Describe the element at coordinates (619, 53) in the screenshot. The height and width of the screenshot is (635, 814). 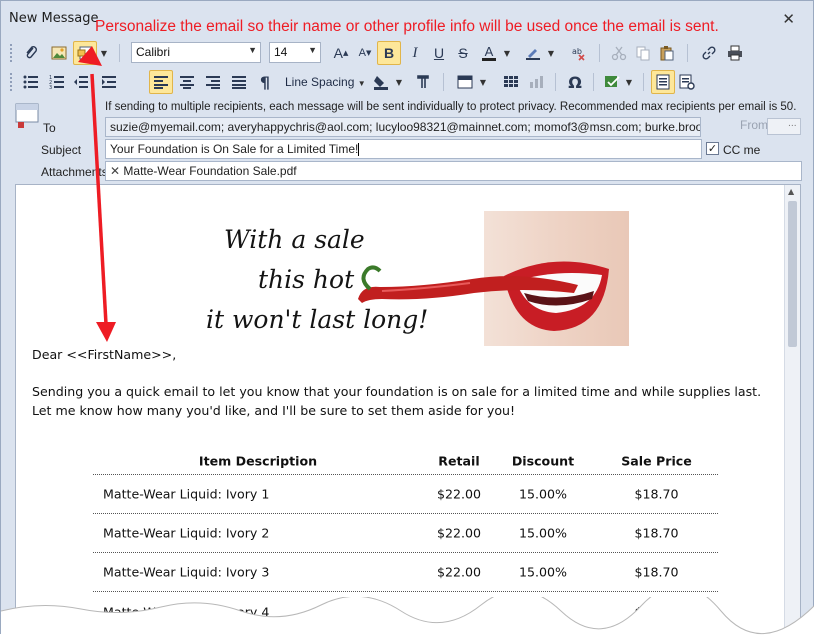
I see `cut-icon` at that location.